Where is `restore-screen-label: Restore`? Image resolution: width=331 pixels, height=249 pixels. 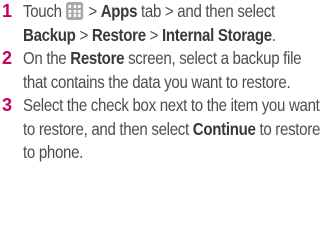
restore-screen-label: Restore is located at coordinates (97, 58).